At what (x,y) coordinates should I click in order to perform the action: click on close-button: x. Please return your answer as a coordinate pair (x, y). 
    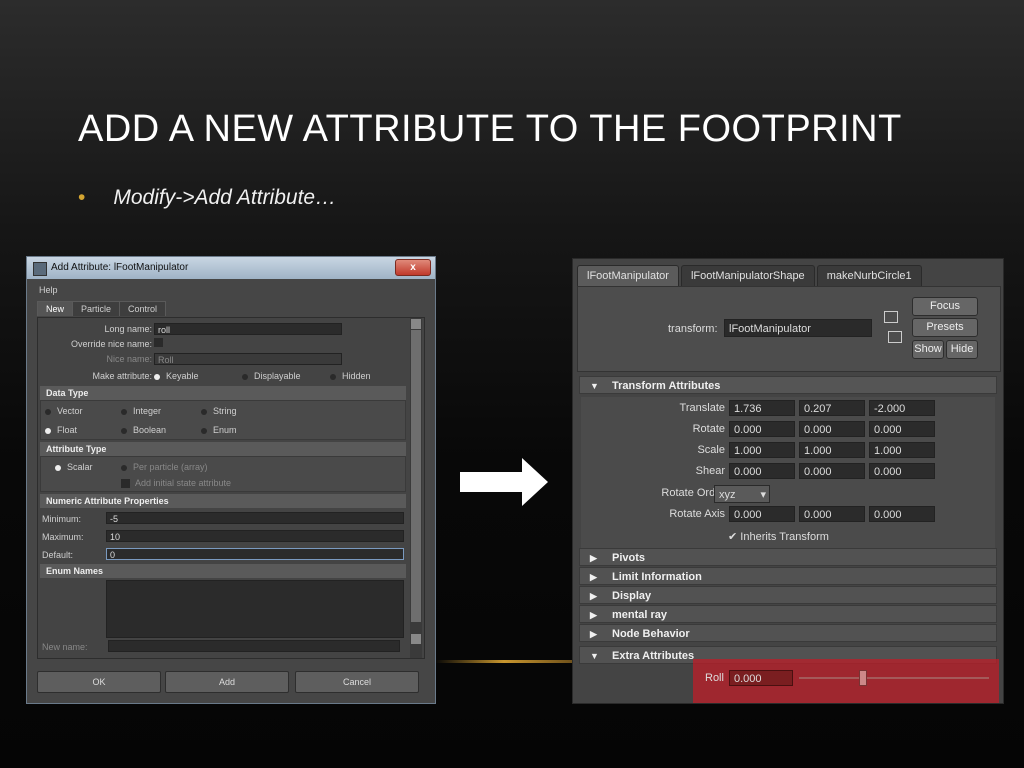
    Looking at the image, I should click on (413, 267).